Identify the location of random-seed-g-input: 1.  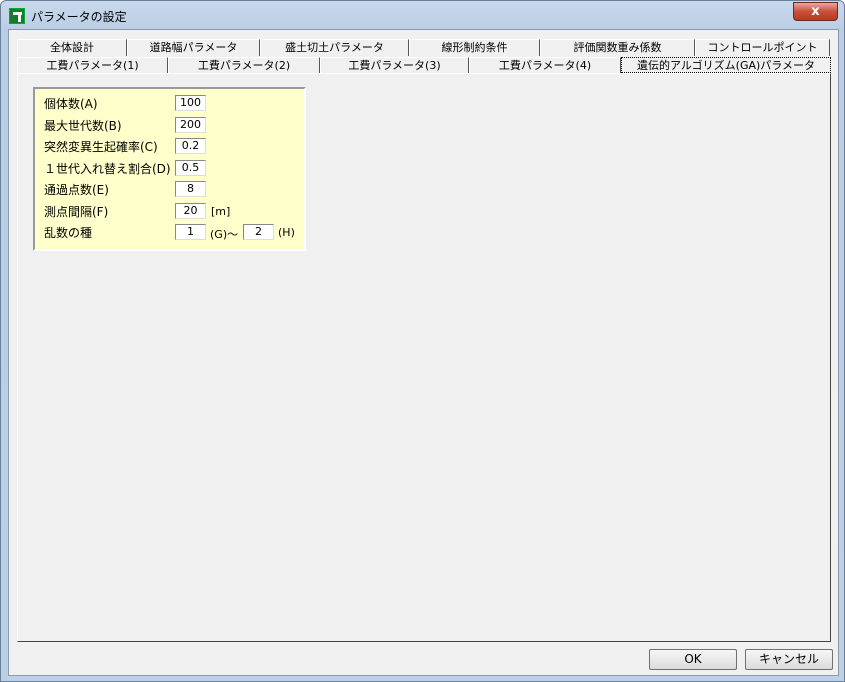
(190, 232).